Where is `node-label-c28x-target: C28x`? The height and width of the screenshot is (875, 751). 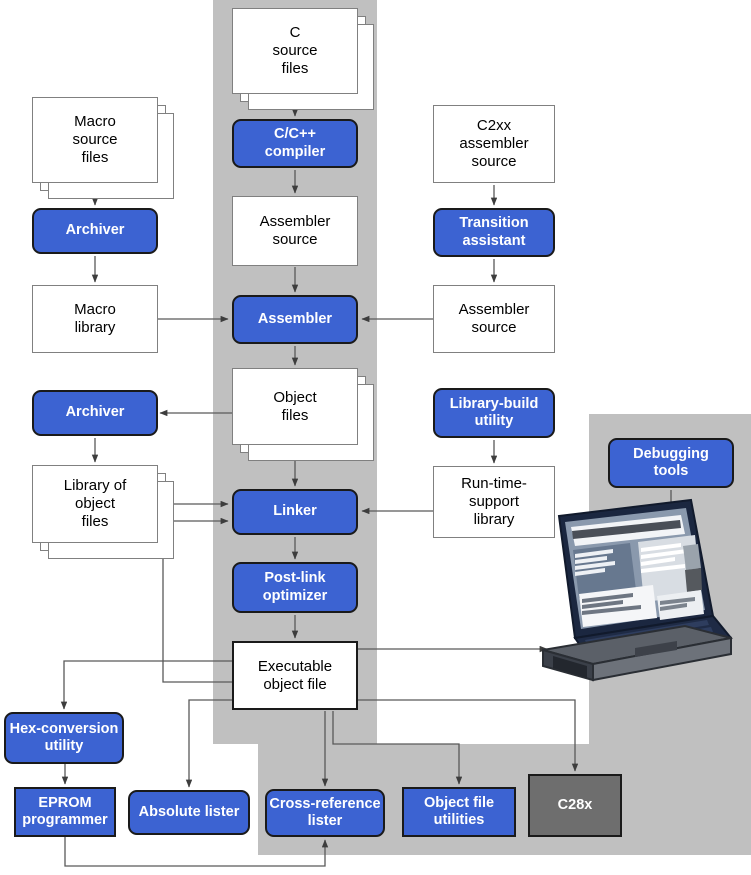 node-label-c28x-target: C28x is located at coordinates (575, 804).